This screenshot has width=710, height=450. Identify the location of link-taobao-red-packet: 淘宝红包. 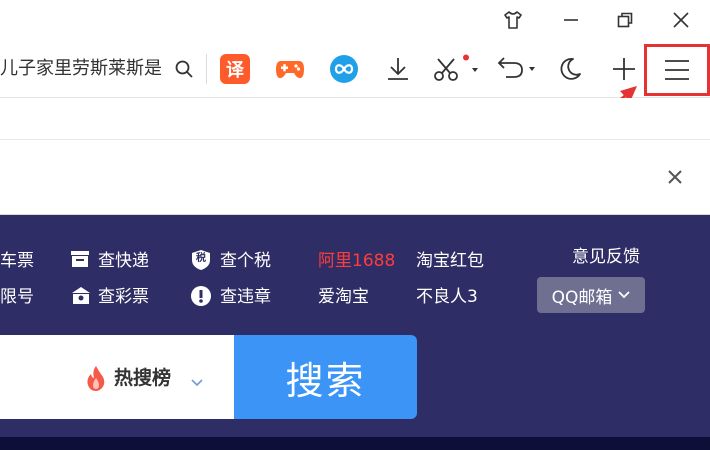
(450, 261).